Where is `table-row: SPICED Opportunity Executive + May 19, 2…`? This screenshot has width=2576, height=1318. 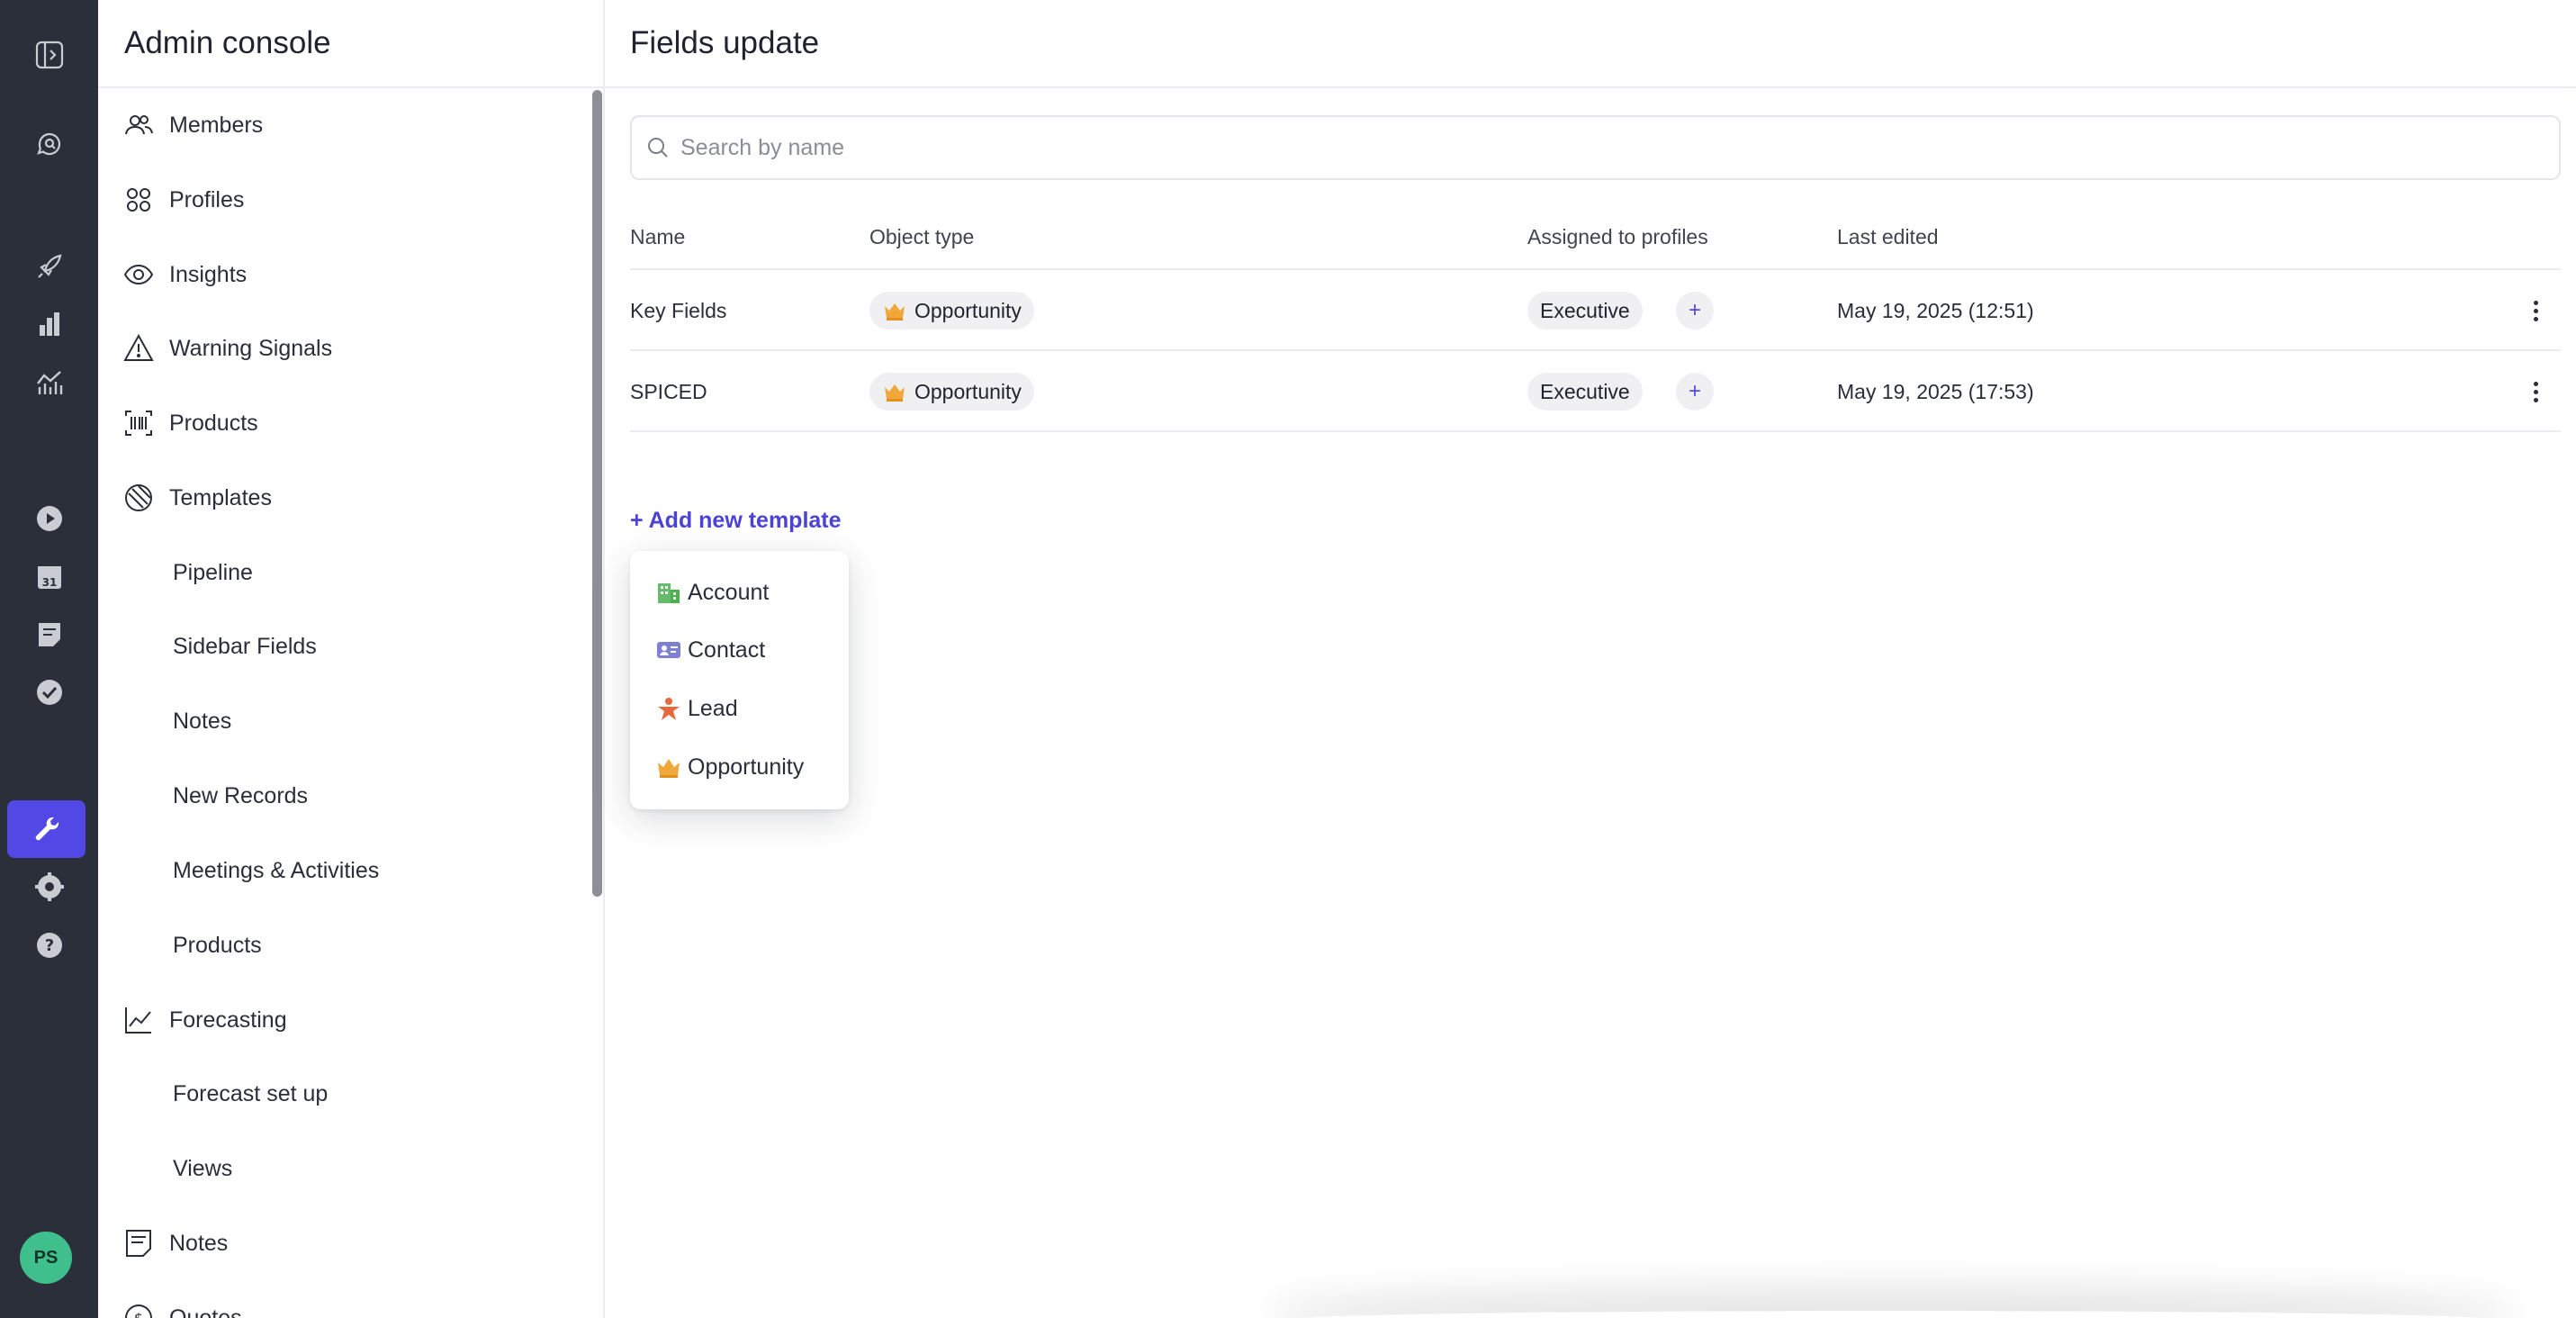 table-row: SPICED Opportunity Executive + May 19, 2… is located at coordinates (1595, 391).